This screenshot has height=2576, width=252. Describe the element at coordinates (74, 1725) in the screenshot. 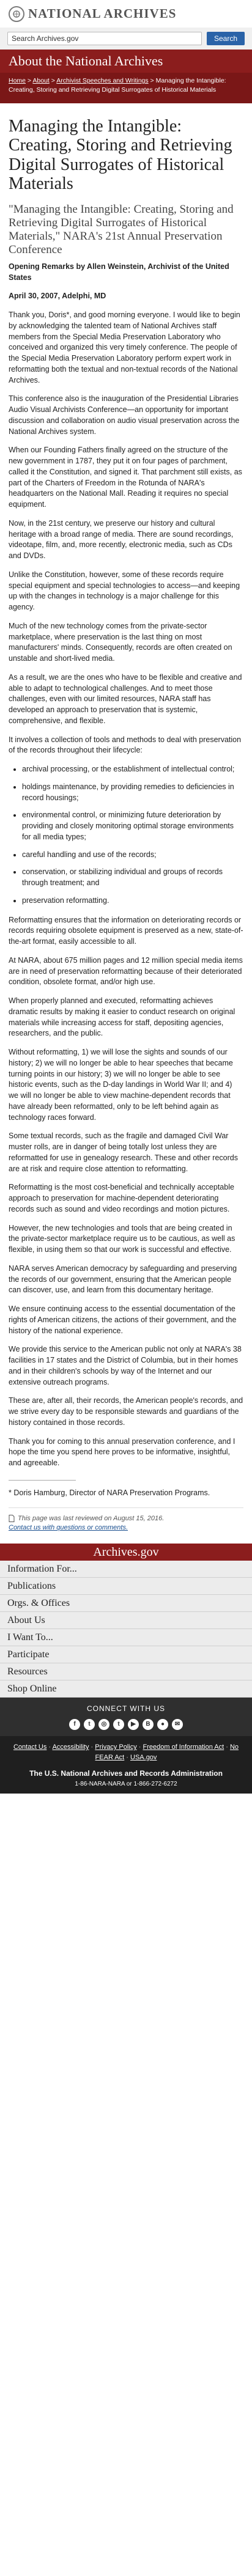

I see `facebook-icon: f` at that location.